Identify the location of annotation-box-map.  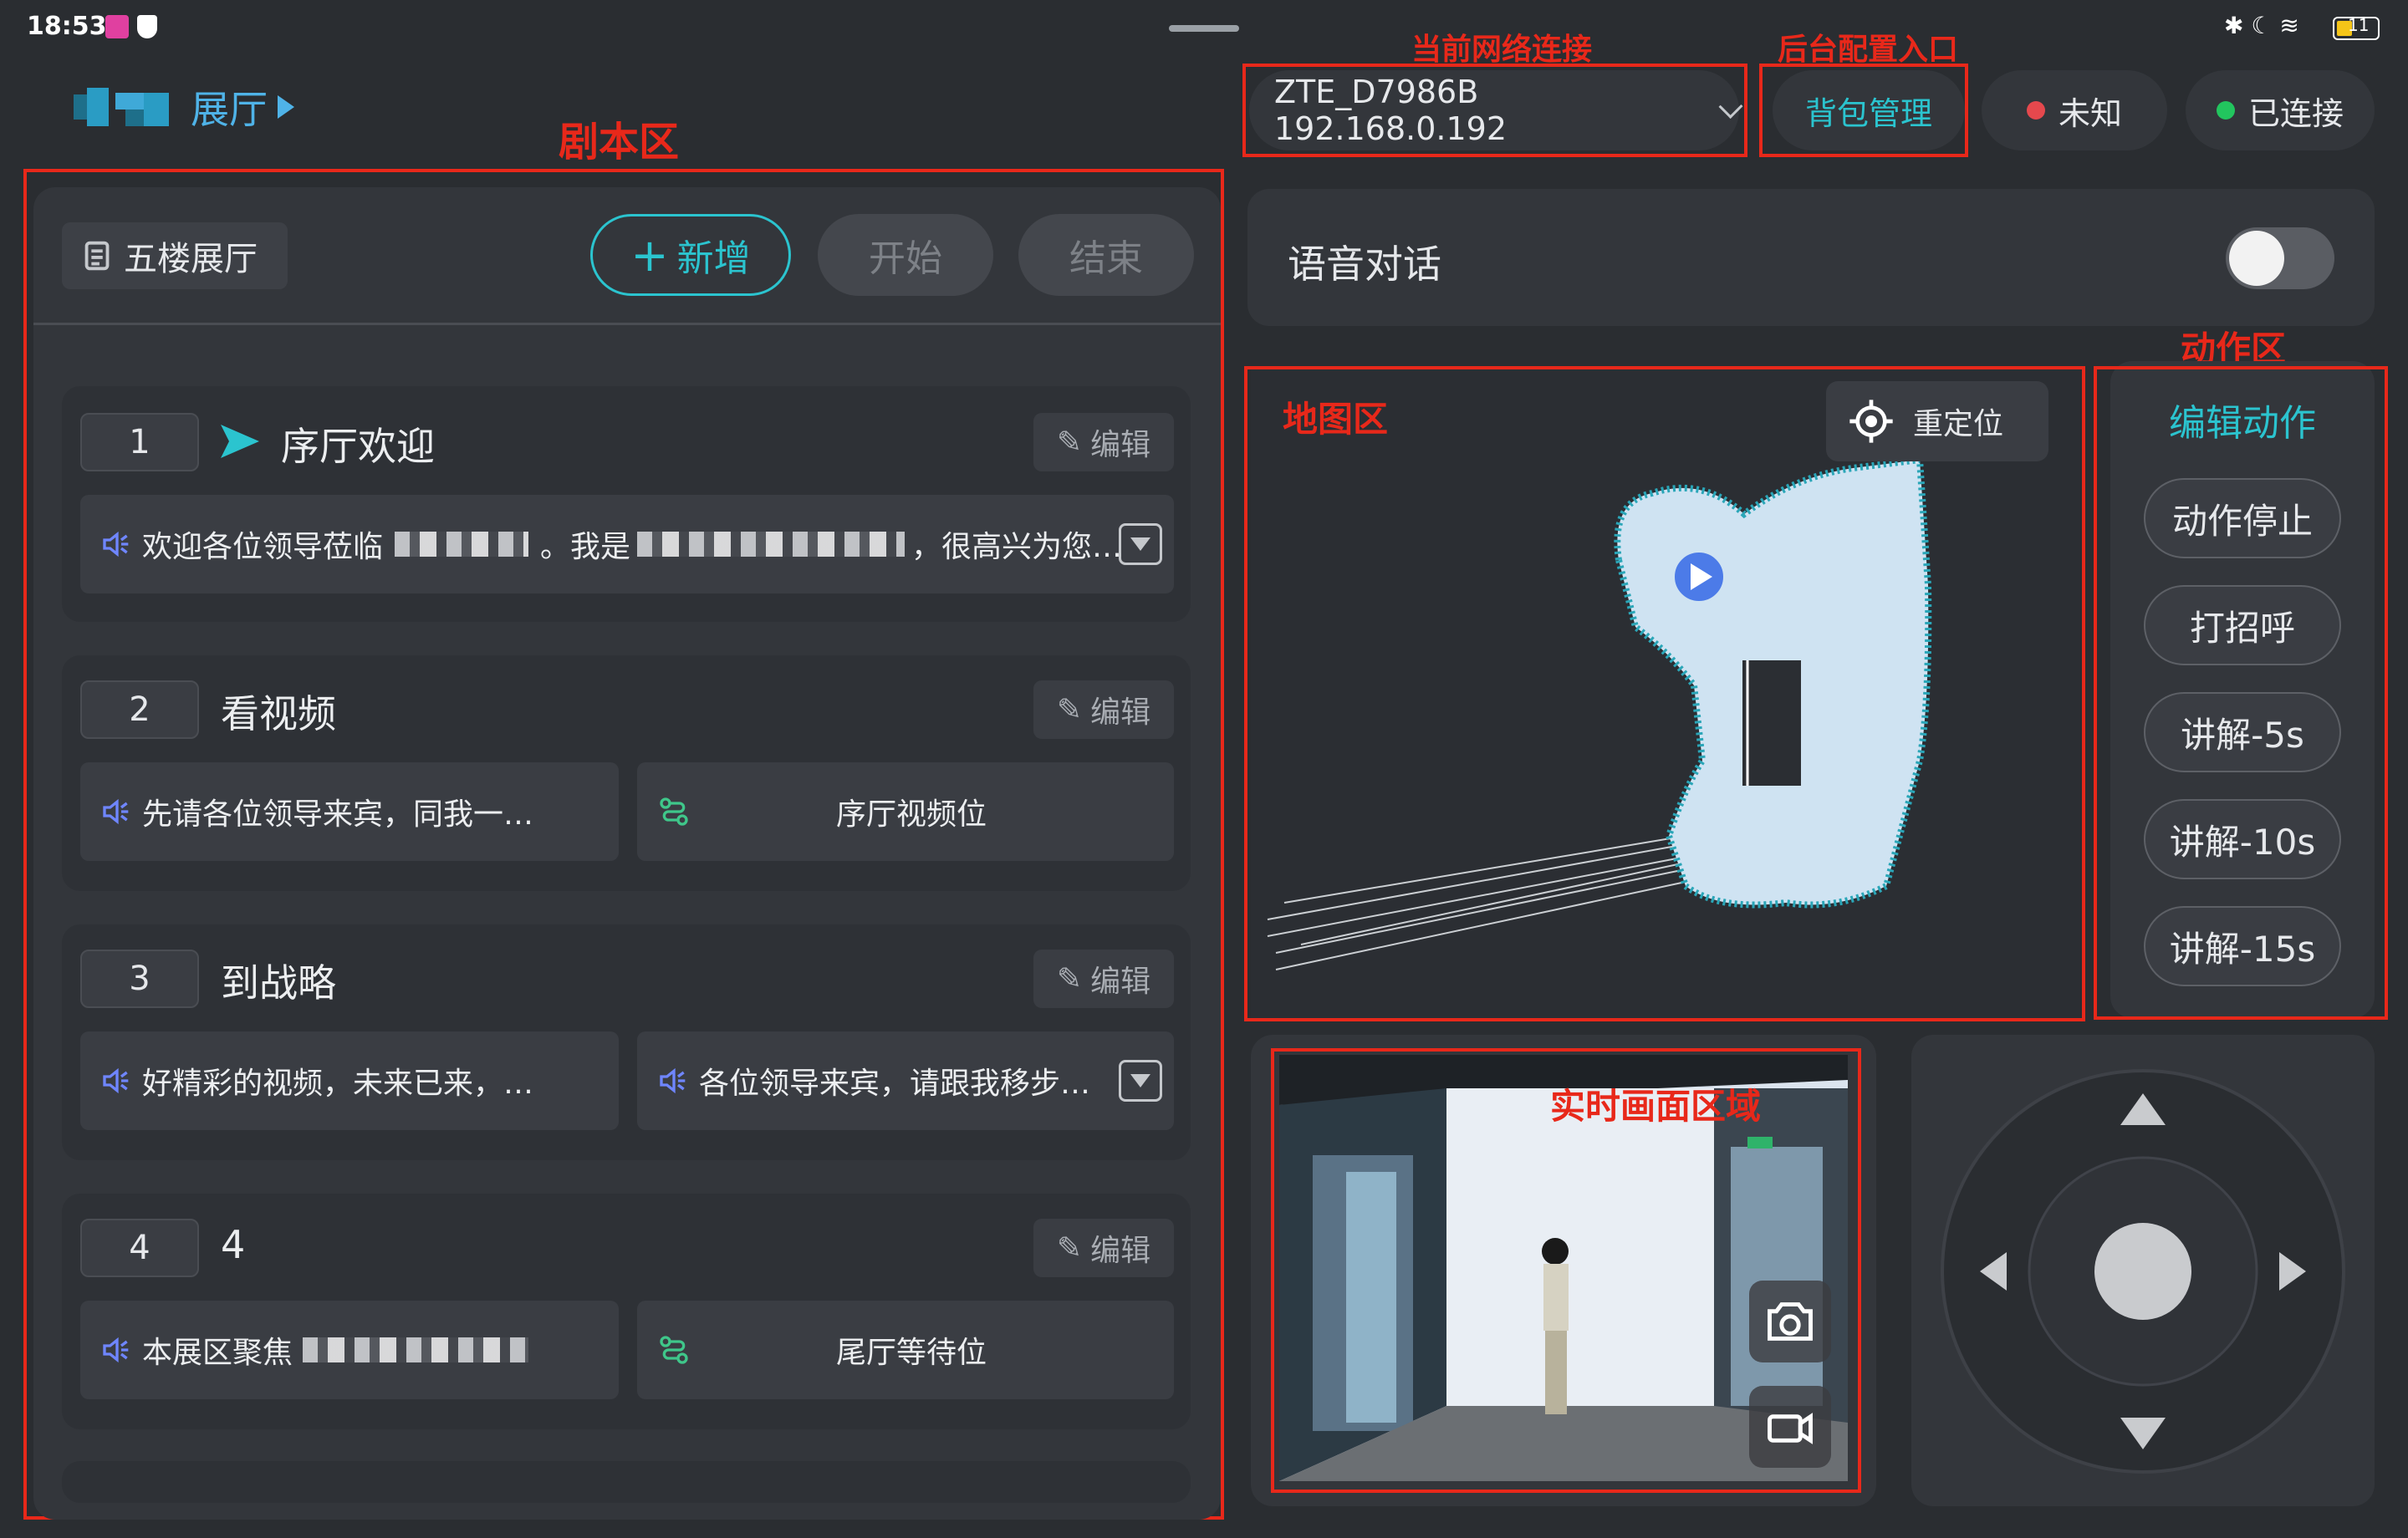
(1664, 693).